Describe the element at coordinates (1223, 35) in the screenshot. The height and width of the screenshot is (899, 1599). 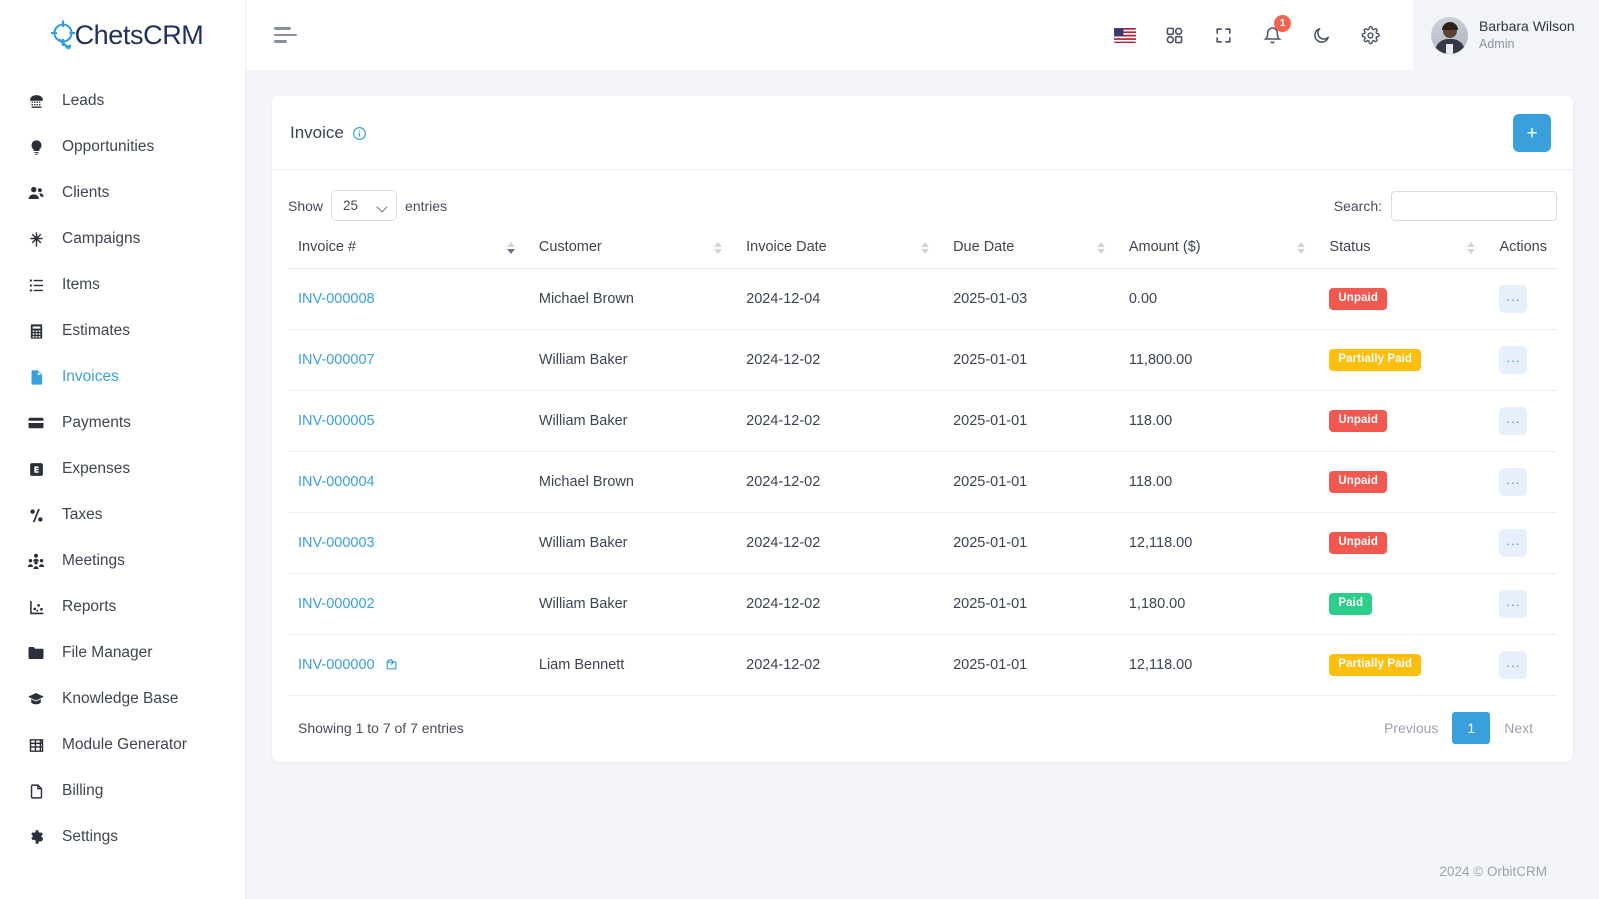
I see `fullscreen-icon` at that location.